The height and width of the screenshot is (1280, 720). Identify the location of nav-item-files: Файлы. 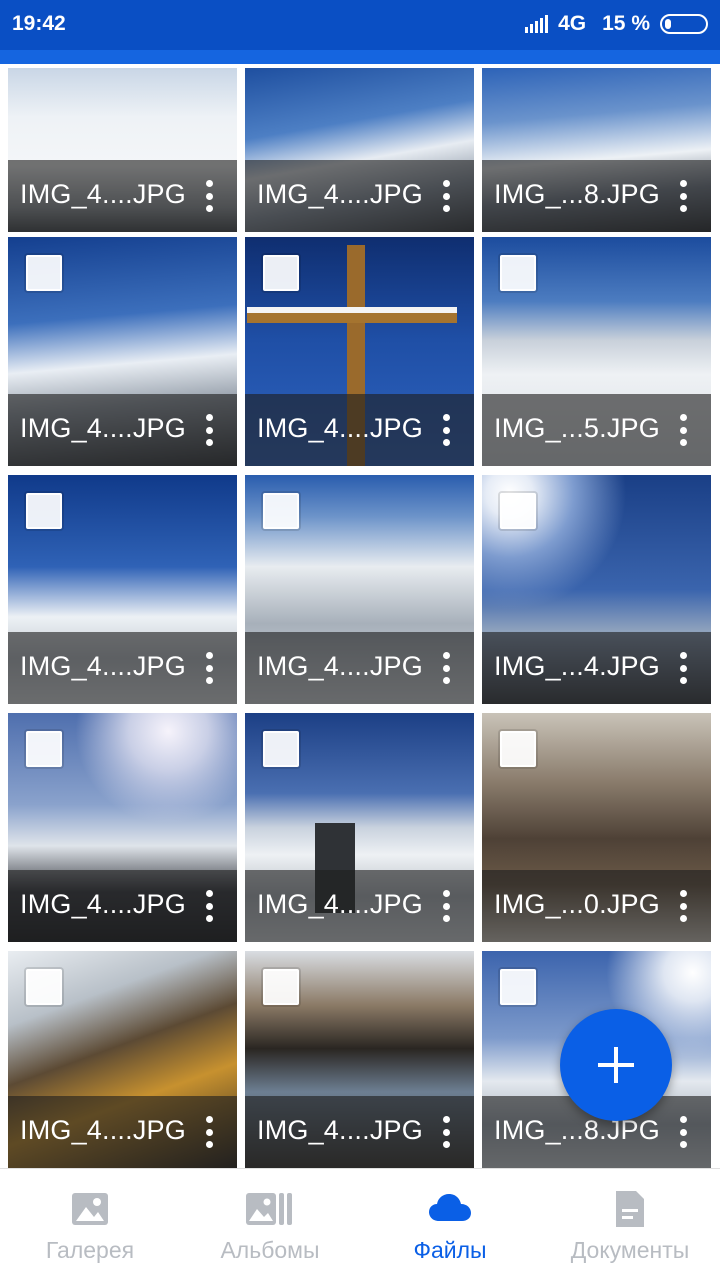
(450, 1224).